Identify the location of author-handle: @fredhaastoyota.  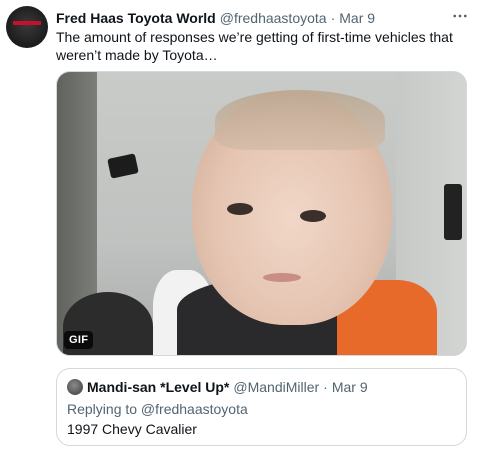
(273, 18).